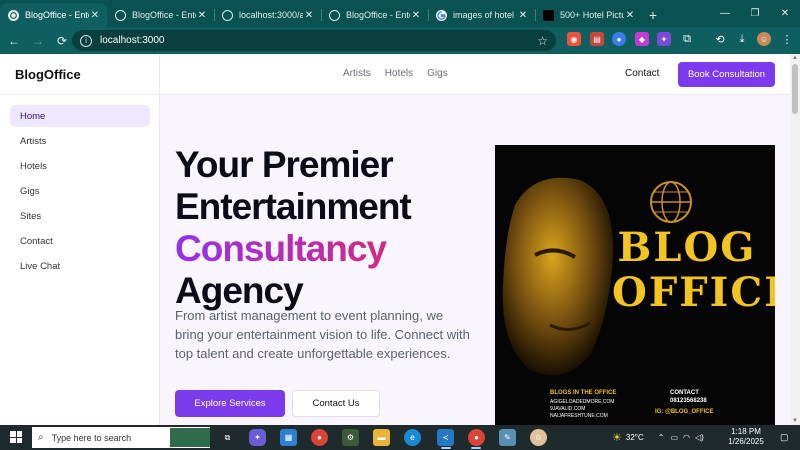 Image resolution: width=800 pixels, height=450 pixels. Describe the element at coordinates (38, 41) in the screenshot. I see `forward-arrow-icon: →` at that location.